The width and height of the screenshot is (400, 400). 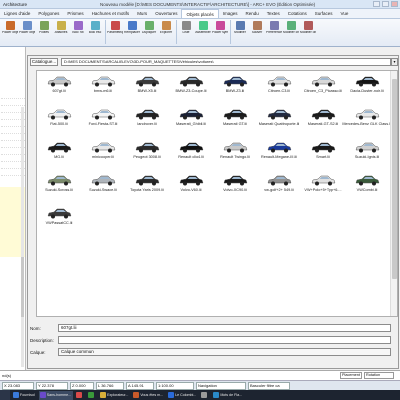 What do you see at coordinates (367, 153) in the screenshot?
I see `vehicle-item: Suzuki-Ignis.lii` at bounding box center [367, 153].